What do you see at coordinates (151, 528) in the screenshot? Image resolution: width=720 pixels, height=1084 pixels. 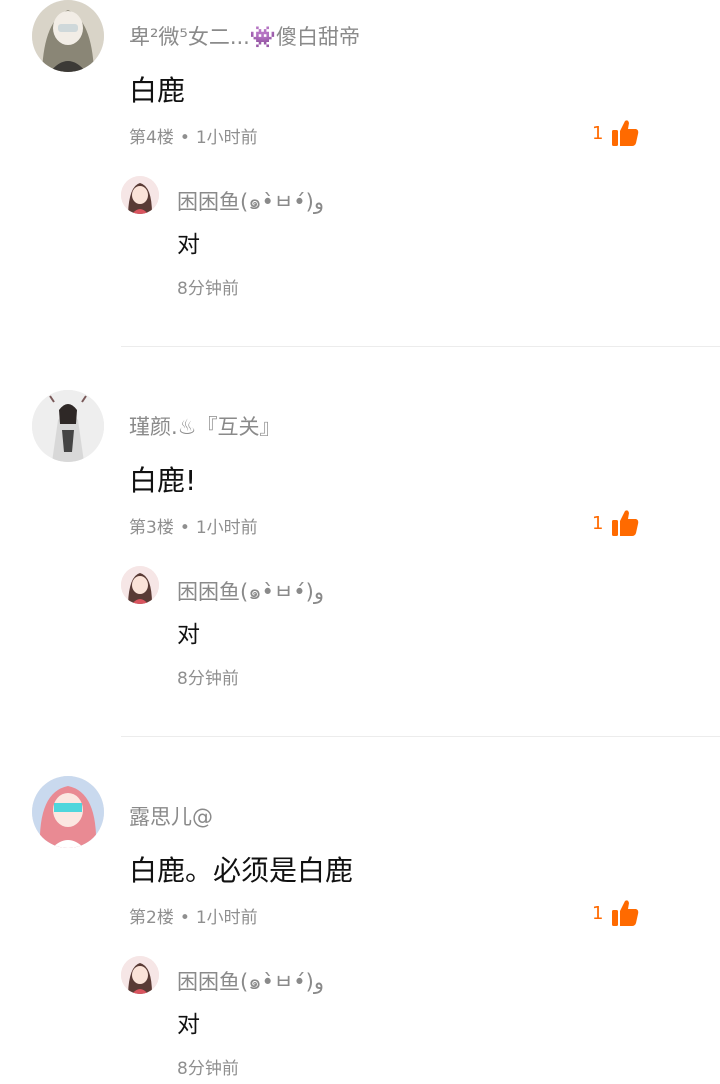 I see `floor-label: 第3楼` at bounding box center [151, 528].